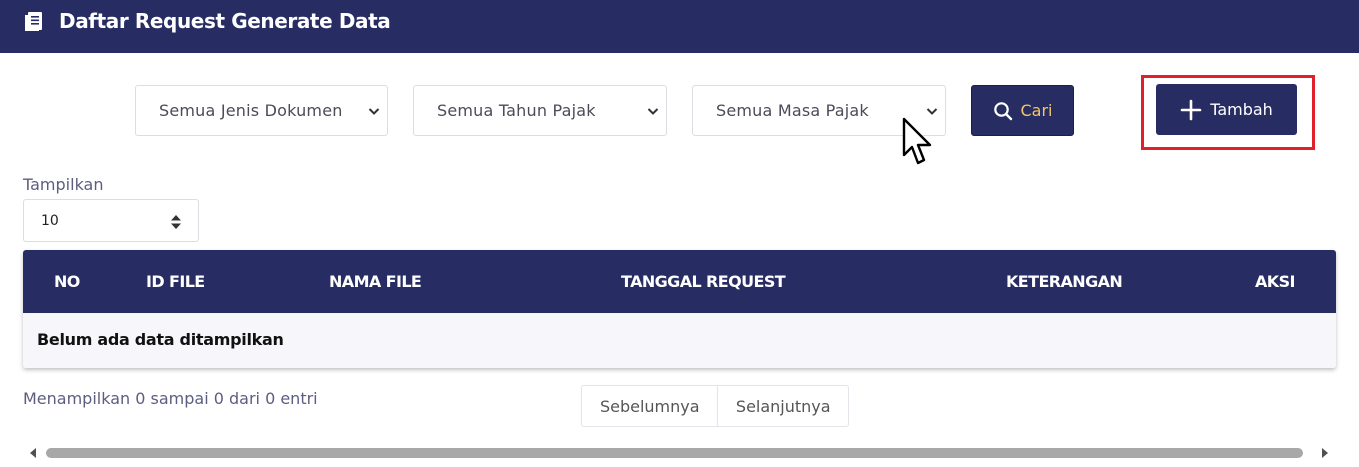  I want to click on scrollbar-thumb, so click(674, 453).